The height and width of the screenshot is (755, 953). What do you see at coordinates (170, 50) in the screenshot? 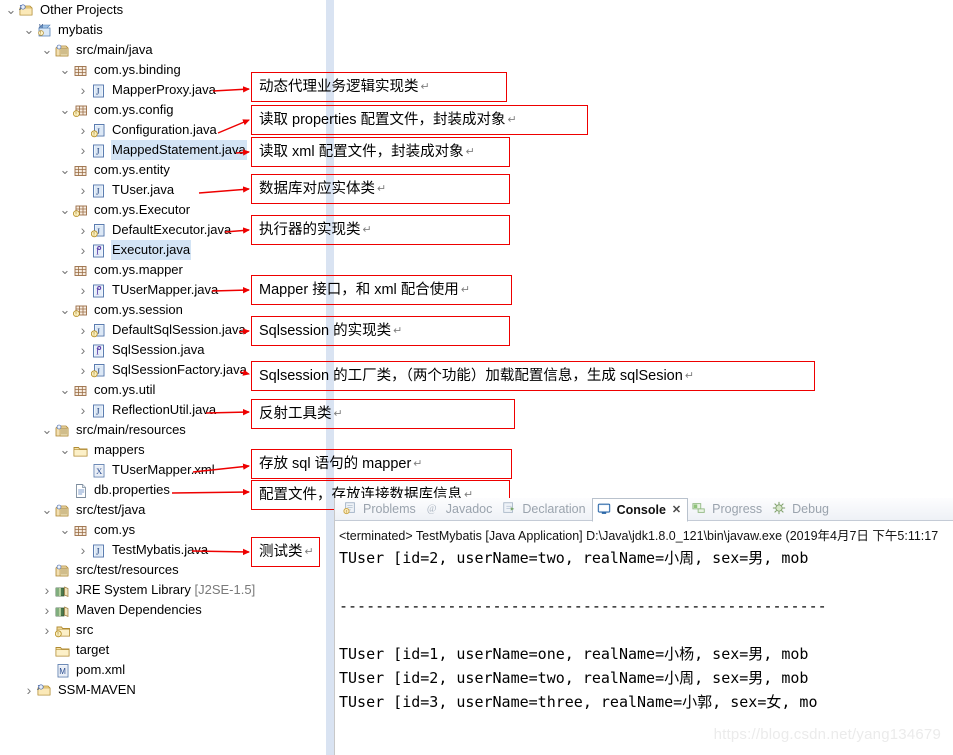
I see `tree-item: ⌄ src/main/java` at bounding box center [170, 50].